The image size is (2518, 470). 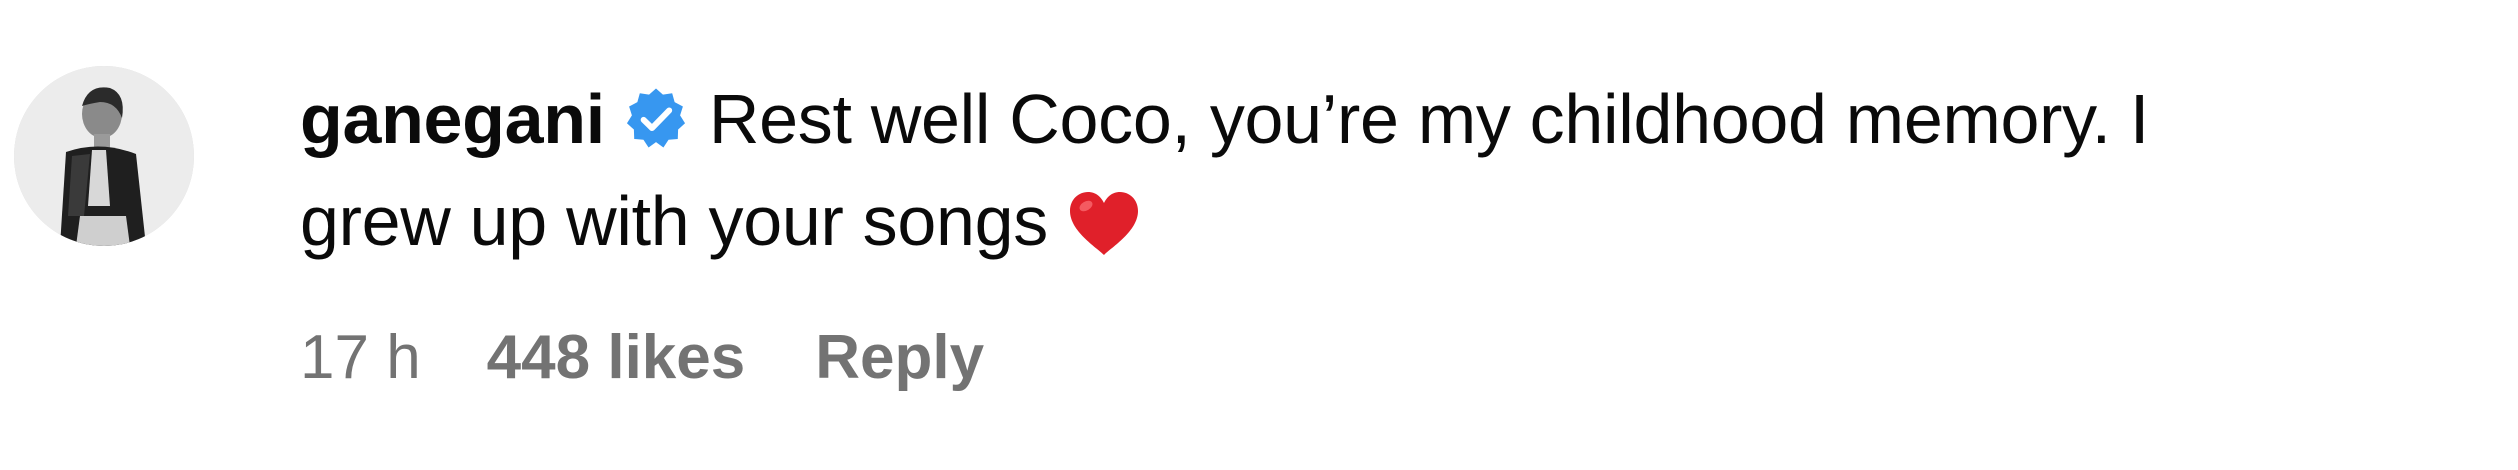 I want to click on comment-text-continued: grew up with your songs, so click(x=674, y=221).